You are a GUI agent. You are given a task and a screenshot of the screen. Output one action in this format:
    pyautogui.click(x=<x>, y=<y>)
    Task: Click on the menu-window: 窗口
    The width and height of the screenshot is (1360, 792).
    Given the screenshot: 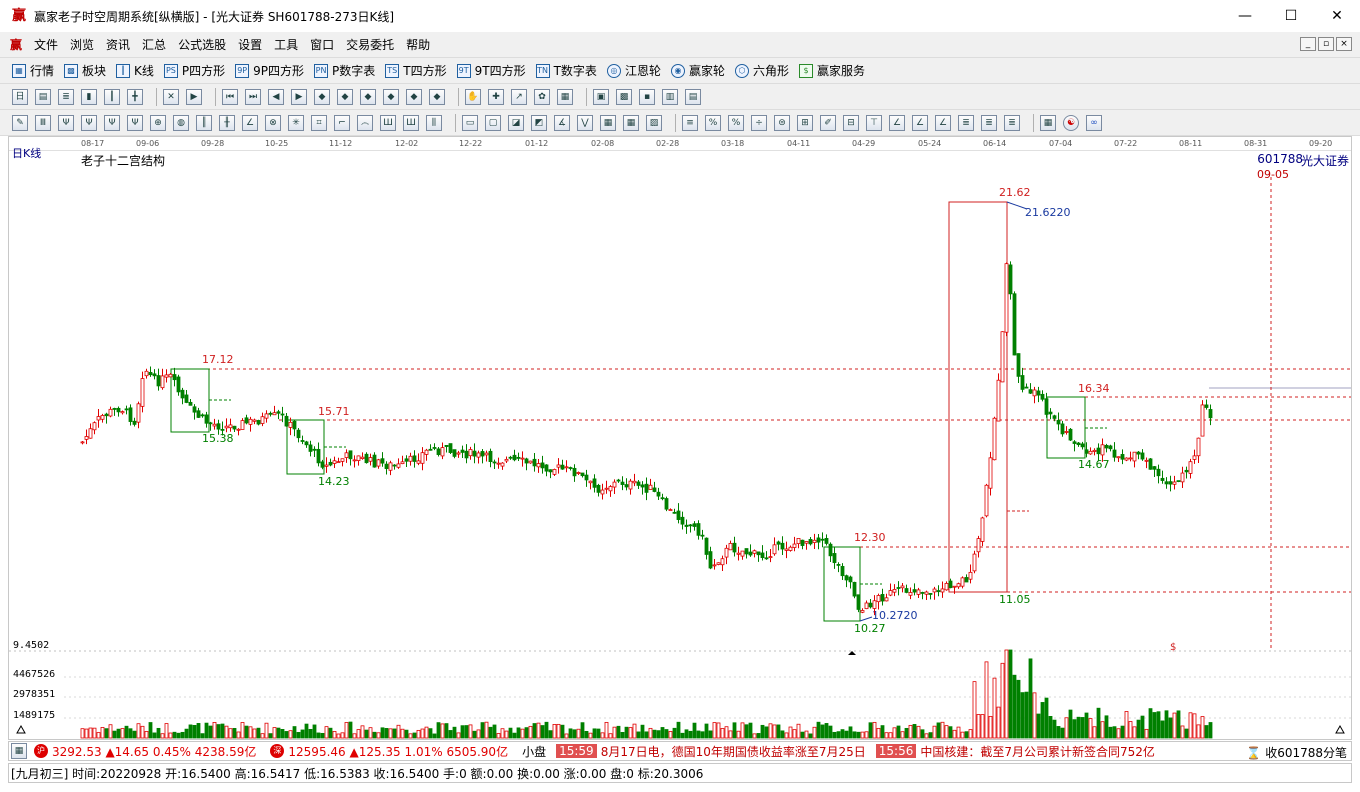 What is the action you would take?
    pyautogui.click(x=322, y=44)
    